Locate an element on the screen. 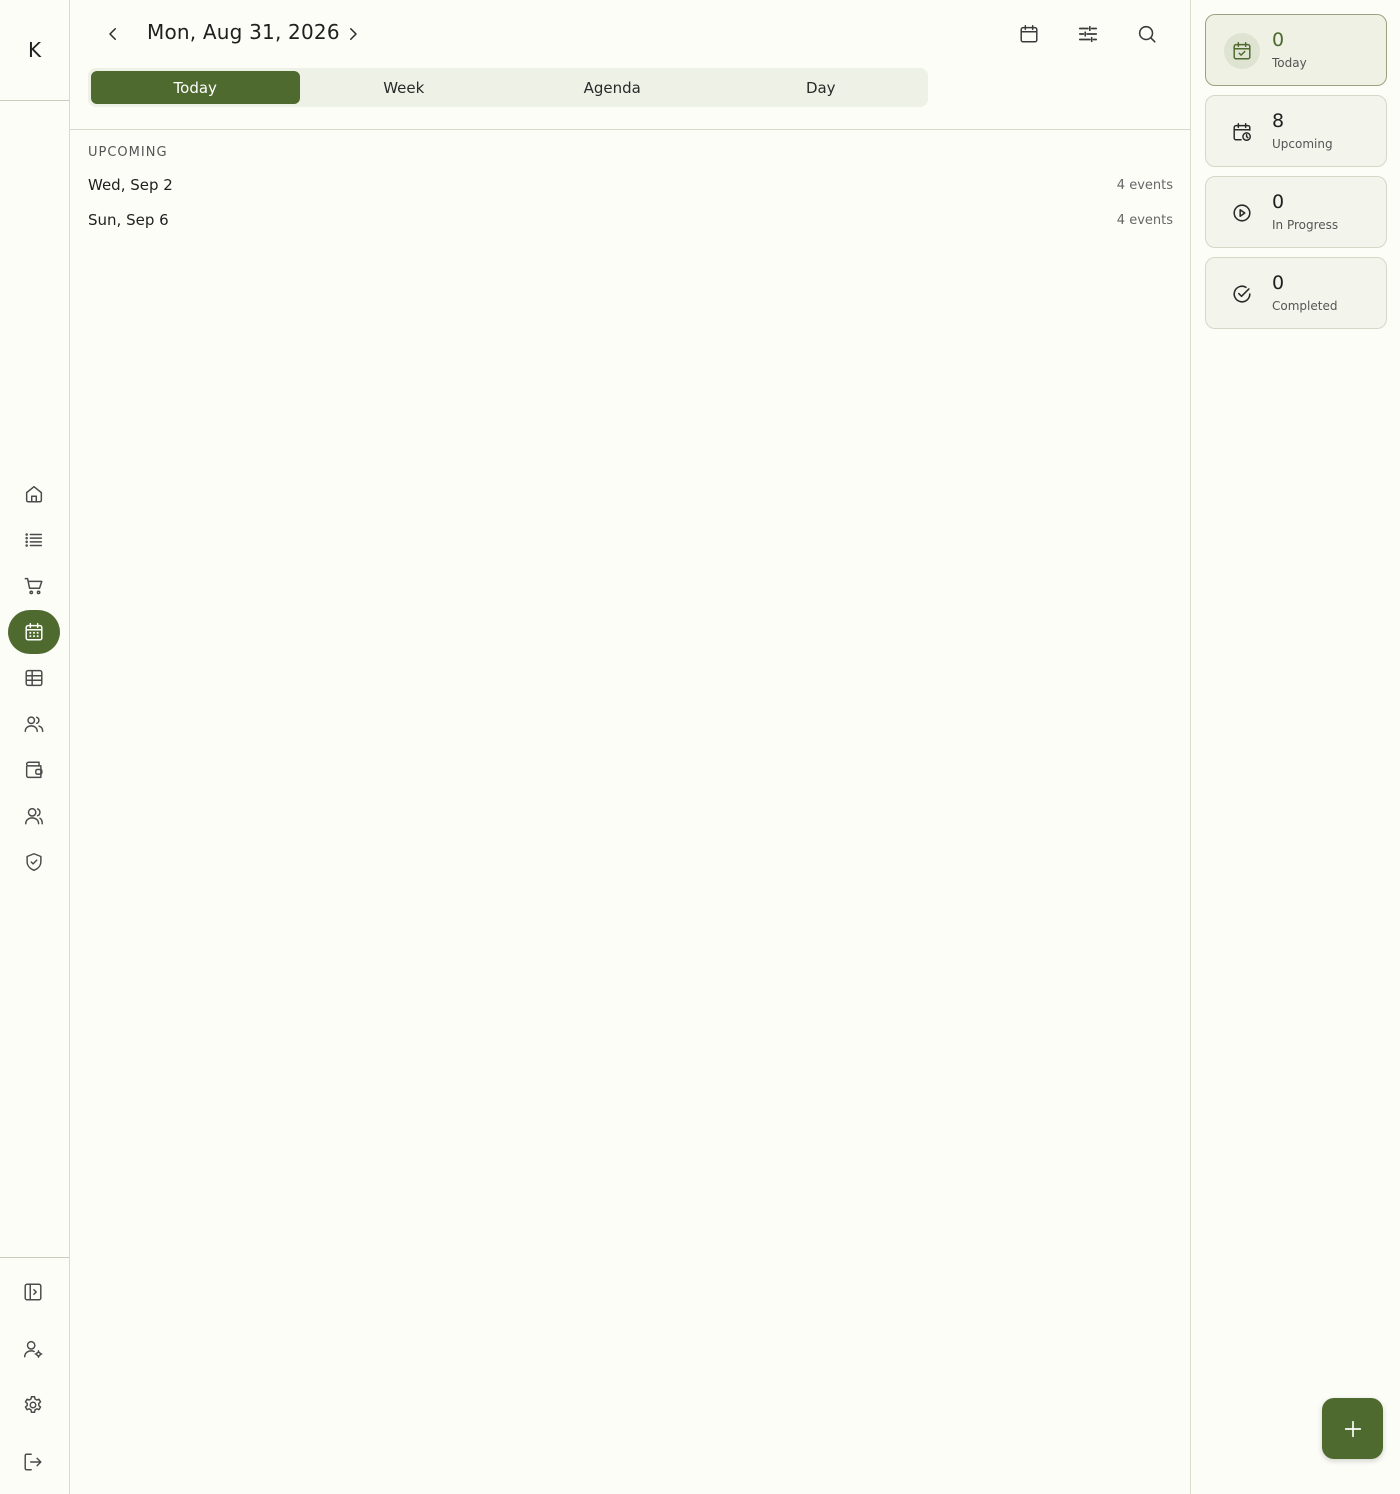 The width and height of the screenshot is (1400, 1494). sidebar-item-cart is located at coordinates (34, 586).